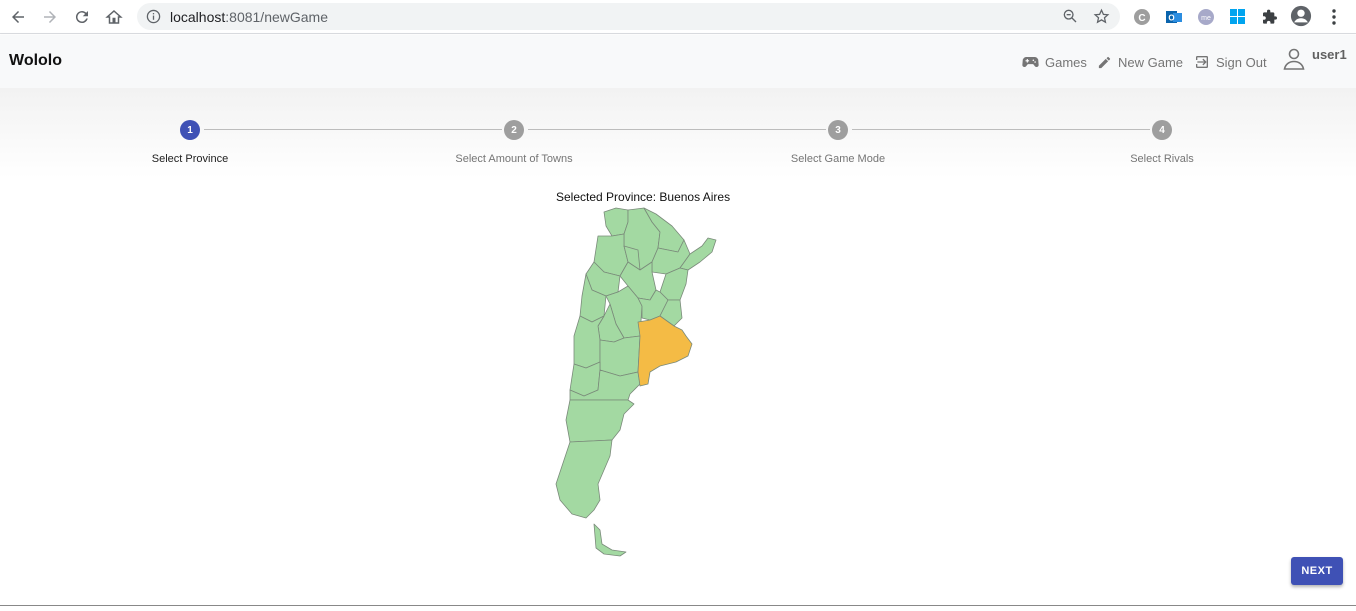 This screenshot has height=611, width=1356. I want to click on extension-c-icon: C, so click(1142, 17).